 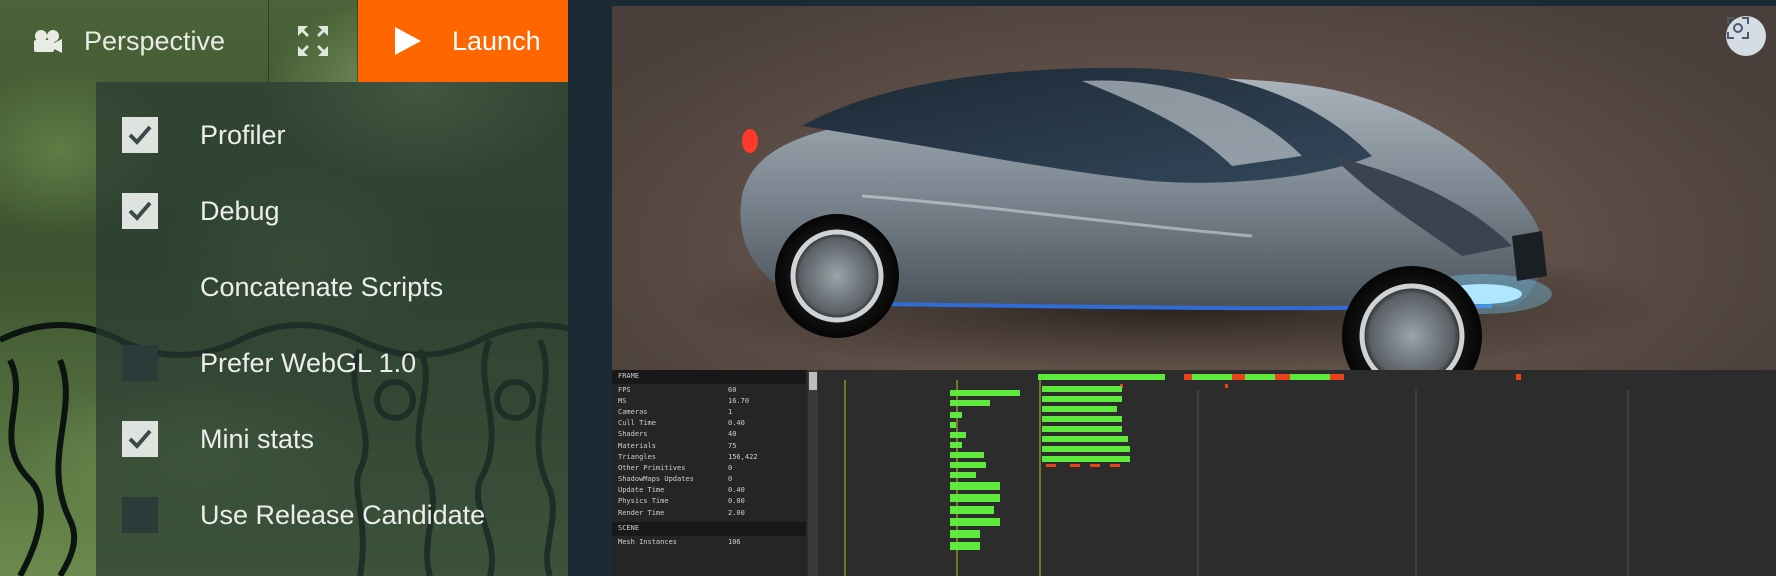 What do you see at coordinates (622, 400) in the screenshot?
I see `stat-key: MS` at bounding box center [622, 400].